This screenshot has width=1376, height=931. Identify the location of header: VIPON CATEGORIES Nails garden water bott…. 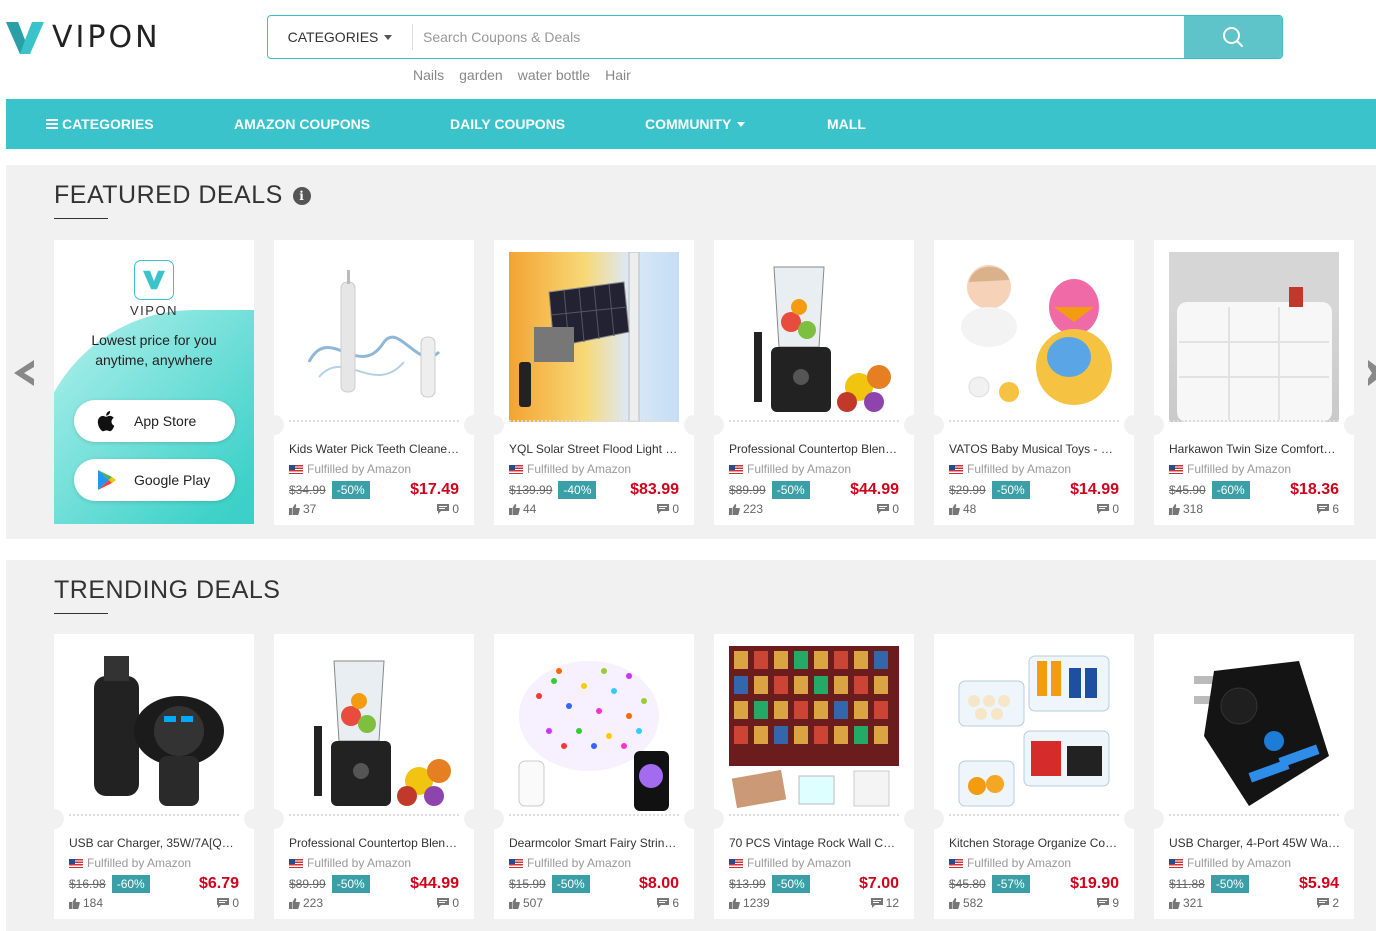
(688, 49).